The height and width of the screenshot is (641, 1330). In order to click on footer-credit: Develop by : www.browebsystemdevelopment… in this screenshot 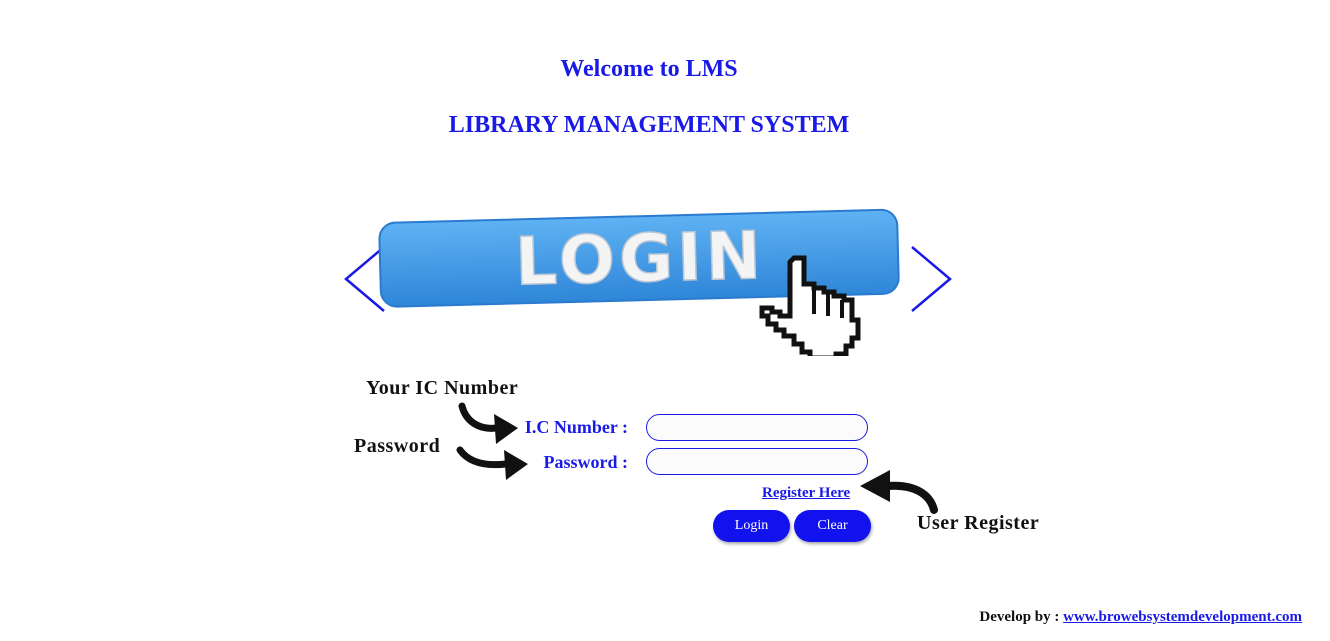, I will do `click(1140, 617)`.